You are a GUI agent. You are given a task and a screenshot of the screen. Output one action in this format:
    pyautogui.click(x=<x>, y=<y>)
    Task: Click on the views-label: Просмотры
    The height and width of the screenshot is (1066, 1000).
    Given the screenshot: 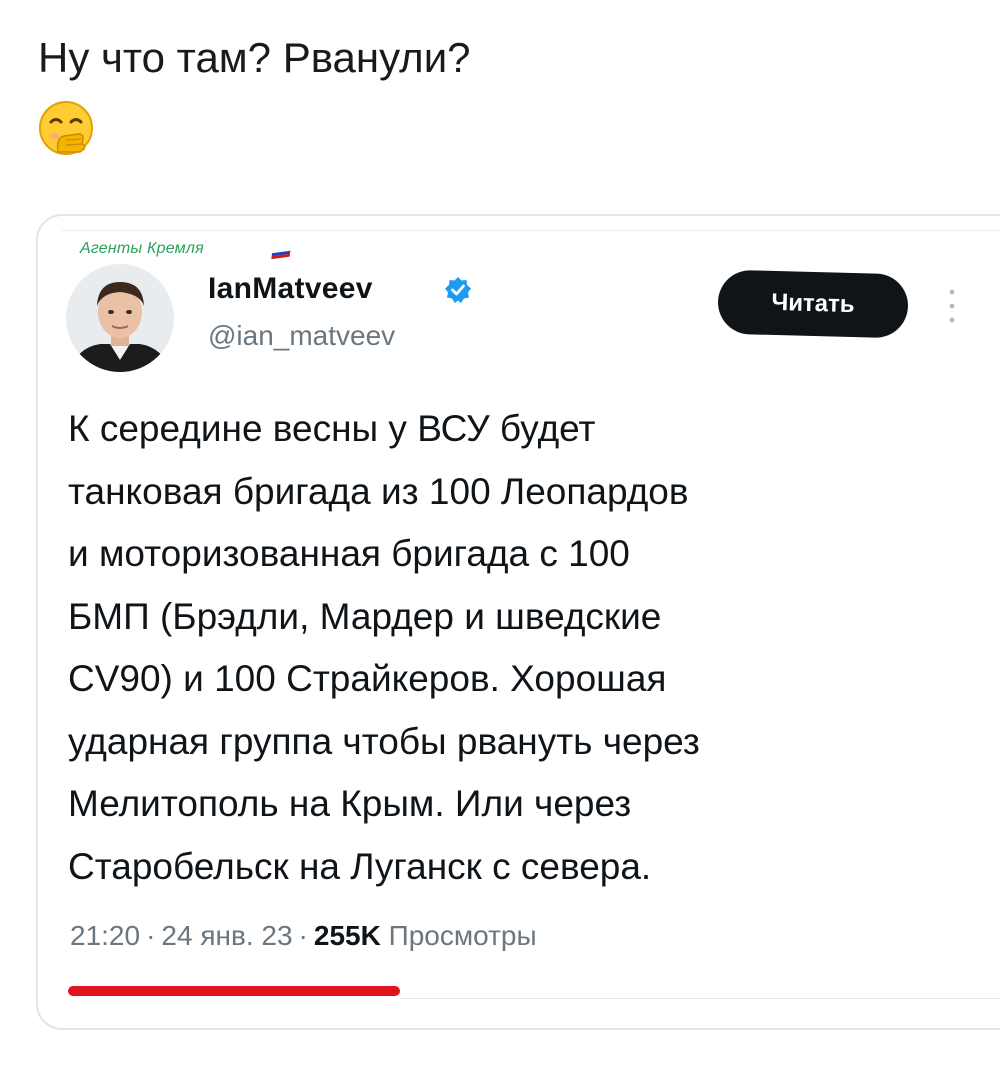 What is the action you would take?
    pyautogui.click(x=462, y=935)
    